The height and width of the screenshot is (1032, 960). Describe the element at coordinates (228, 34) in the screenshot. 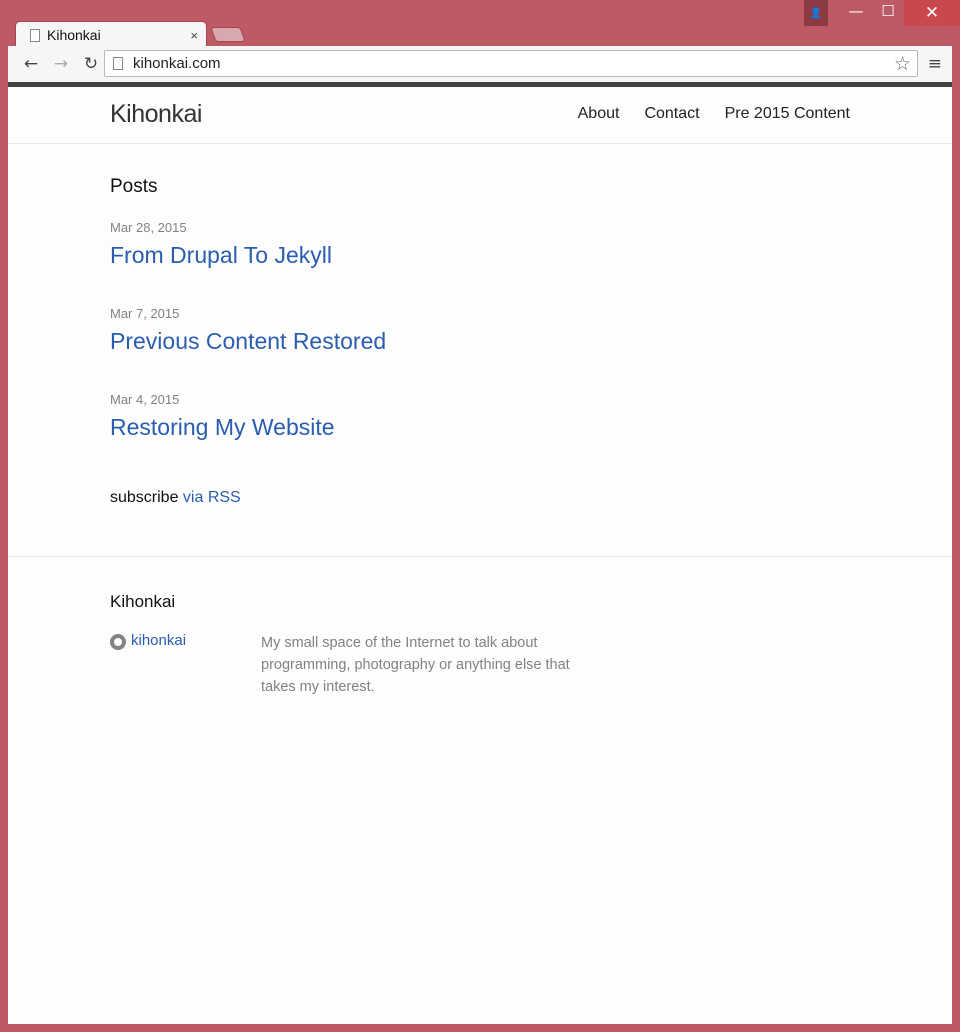

I see `new-tab-button` at that location.